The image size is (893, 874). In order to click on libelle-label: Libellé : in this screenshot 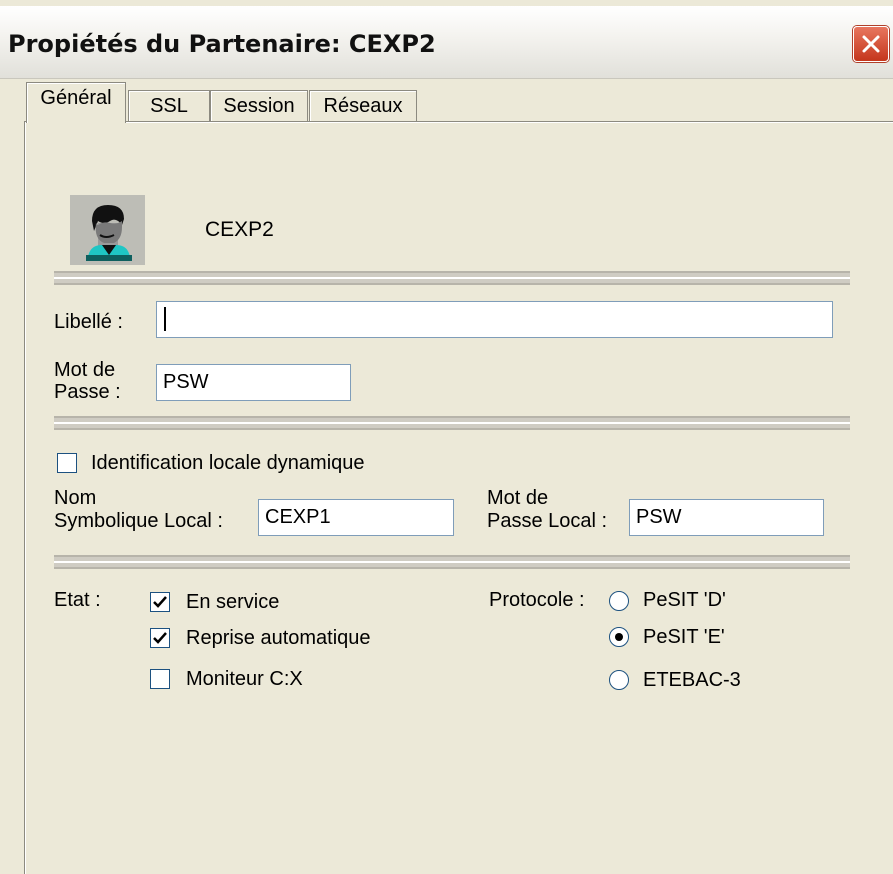, I will do `click(88, 322)`.